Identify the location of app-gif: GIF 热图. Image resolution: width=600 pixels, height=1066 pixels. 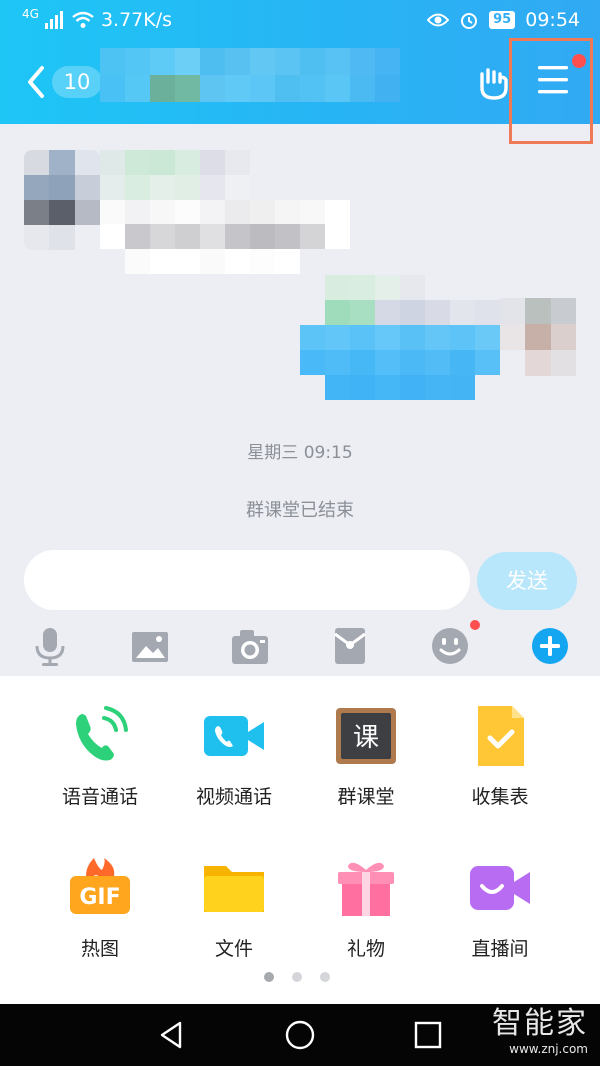
(100, 908).